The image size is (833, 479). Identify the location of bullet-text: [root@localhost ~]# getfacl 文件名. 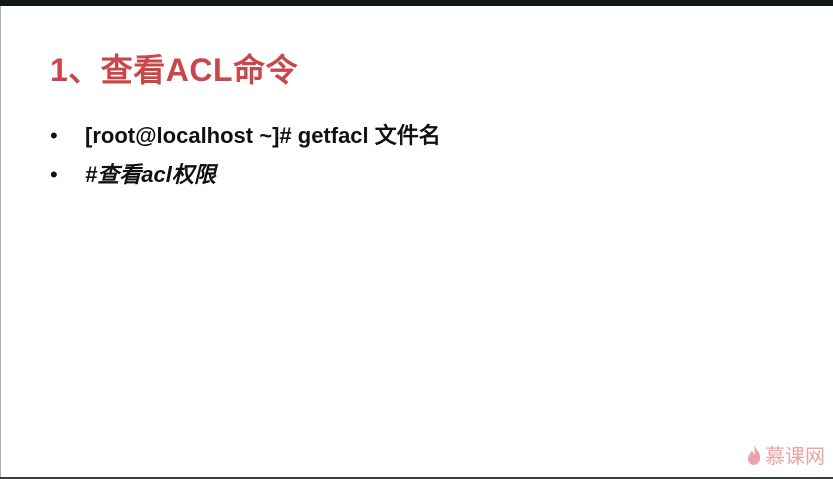
(263, 135).